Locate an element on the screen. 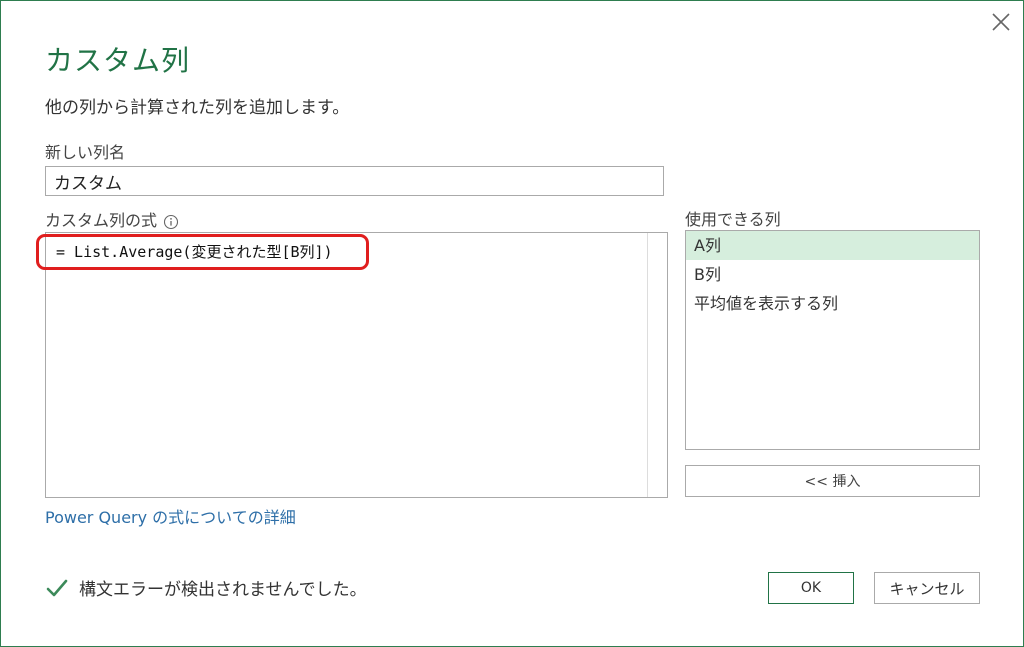  formula-label-row: カスタム列の式 is located at coordinates (112, 219).